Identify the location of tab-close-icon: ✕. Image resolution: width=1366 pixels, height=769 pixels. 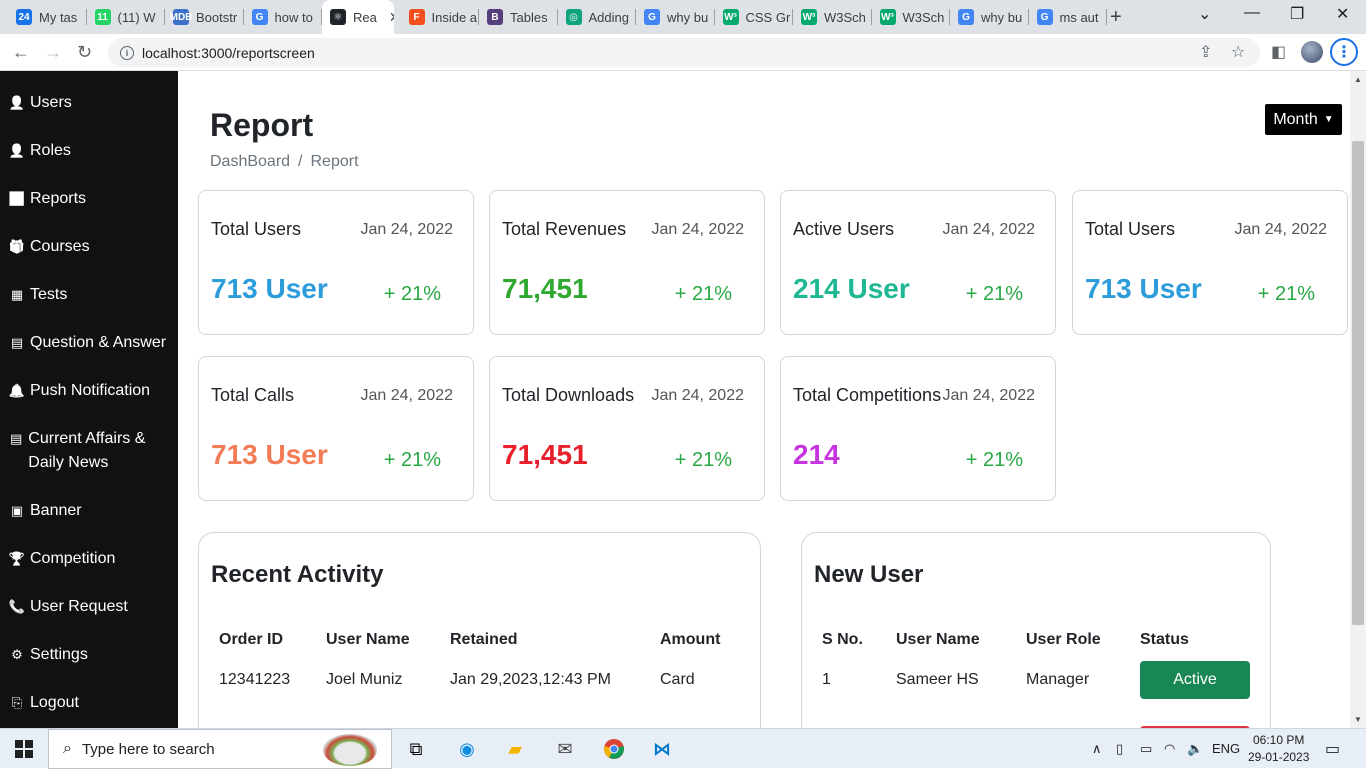
(391, 17).